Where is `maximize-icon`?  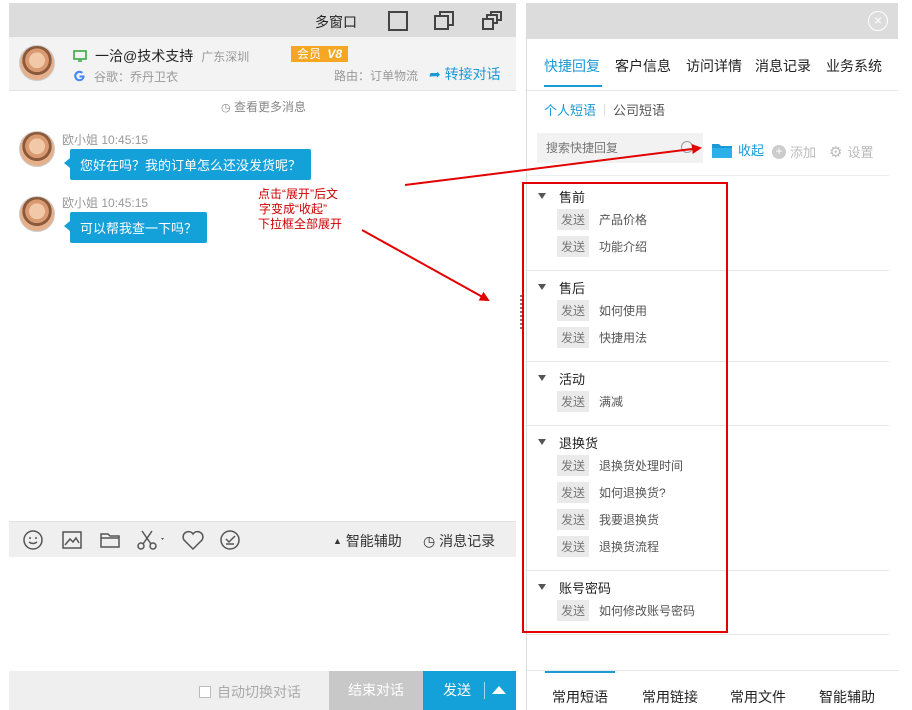
maximize-icon is located at coordinates (398, 21).